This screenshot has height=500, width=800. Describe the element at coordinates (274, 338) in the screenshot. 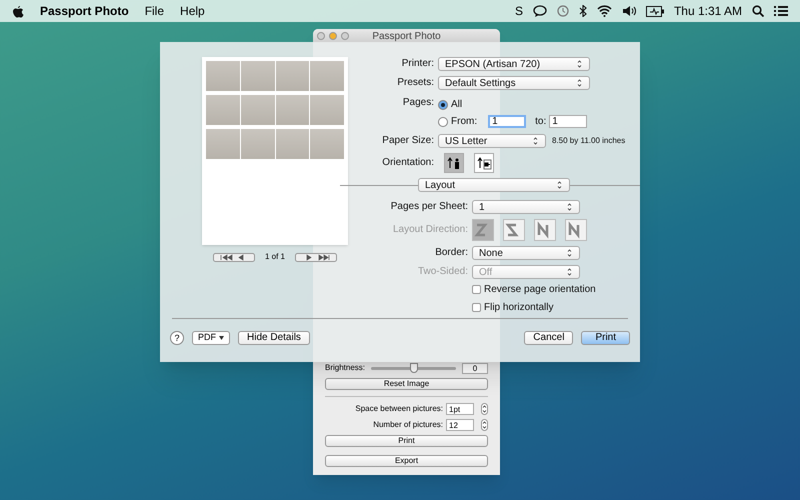

I see `push-button: Hide Details` at that location.